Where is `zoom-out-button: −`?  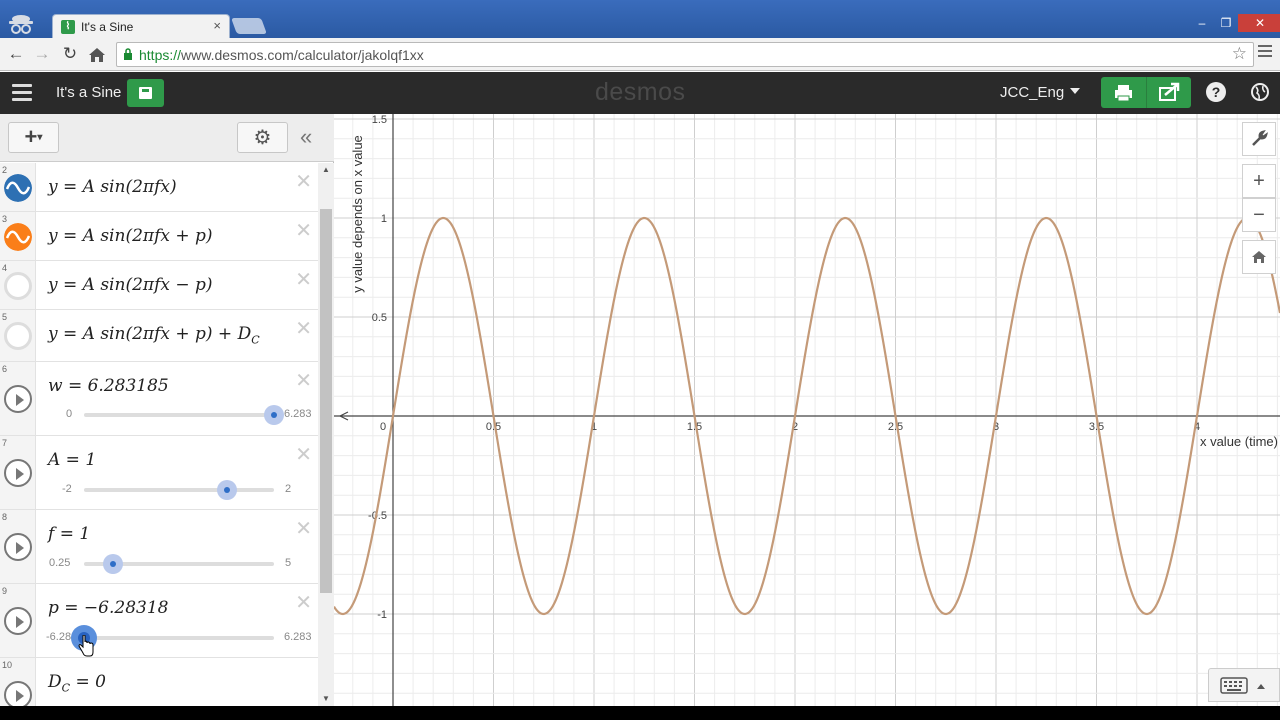 zoom-out-button: − is located at coordinates (1259, 215).